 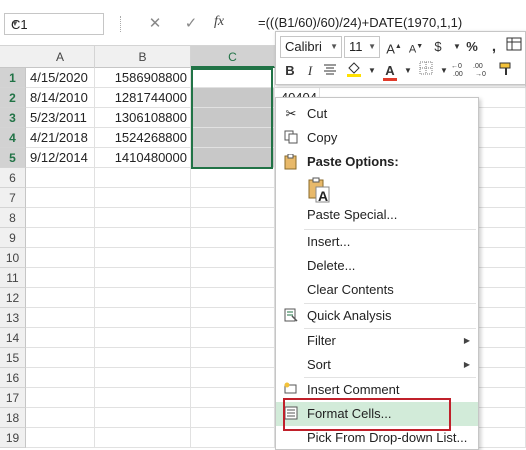 I want to click on decrease-decimal-button: .00 →0, so click(x=482, y=71).